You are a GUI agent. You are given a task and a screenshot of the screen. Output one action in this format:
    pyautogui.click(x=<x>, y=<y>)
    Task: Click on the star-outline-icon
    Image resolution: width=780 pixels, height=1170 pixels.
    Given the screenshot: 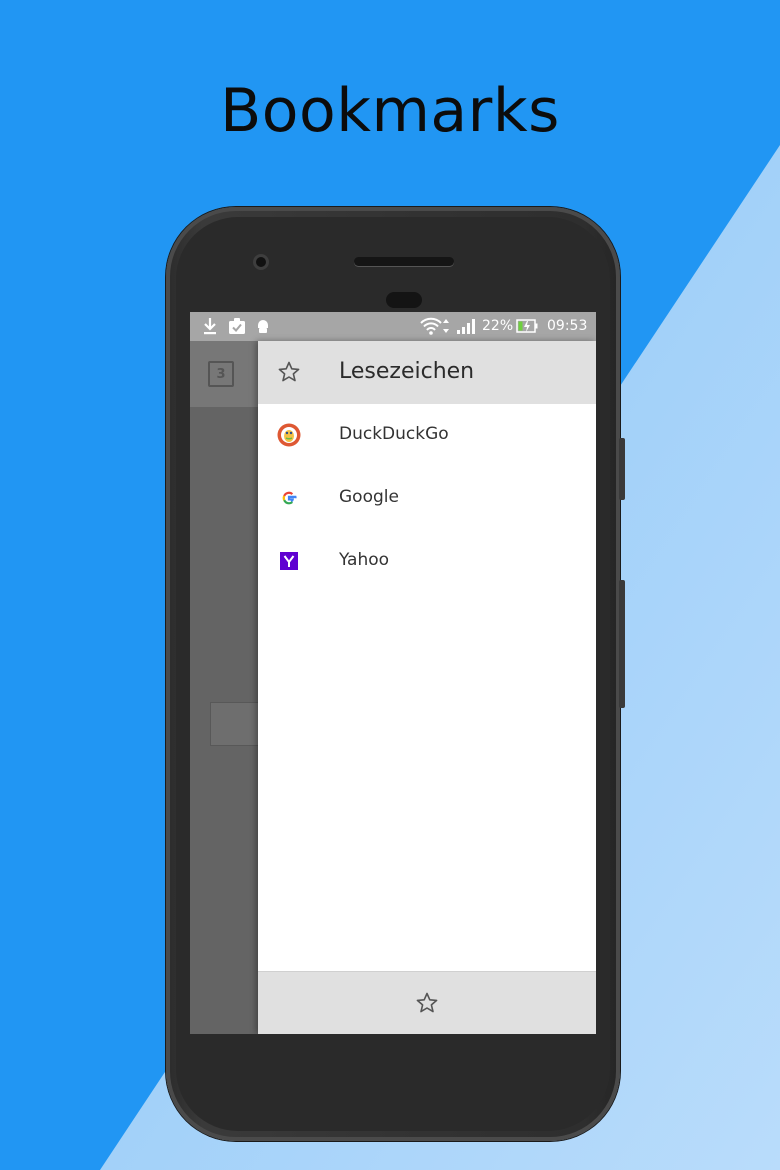 What is the action you would take?
    pyautogui.click(x=289, y=374)
    